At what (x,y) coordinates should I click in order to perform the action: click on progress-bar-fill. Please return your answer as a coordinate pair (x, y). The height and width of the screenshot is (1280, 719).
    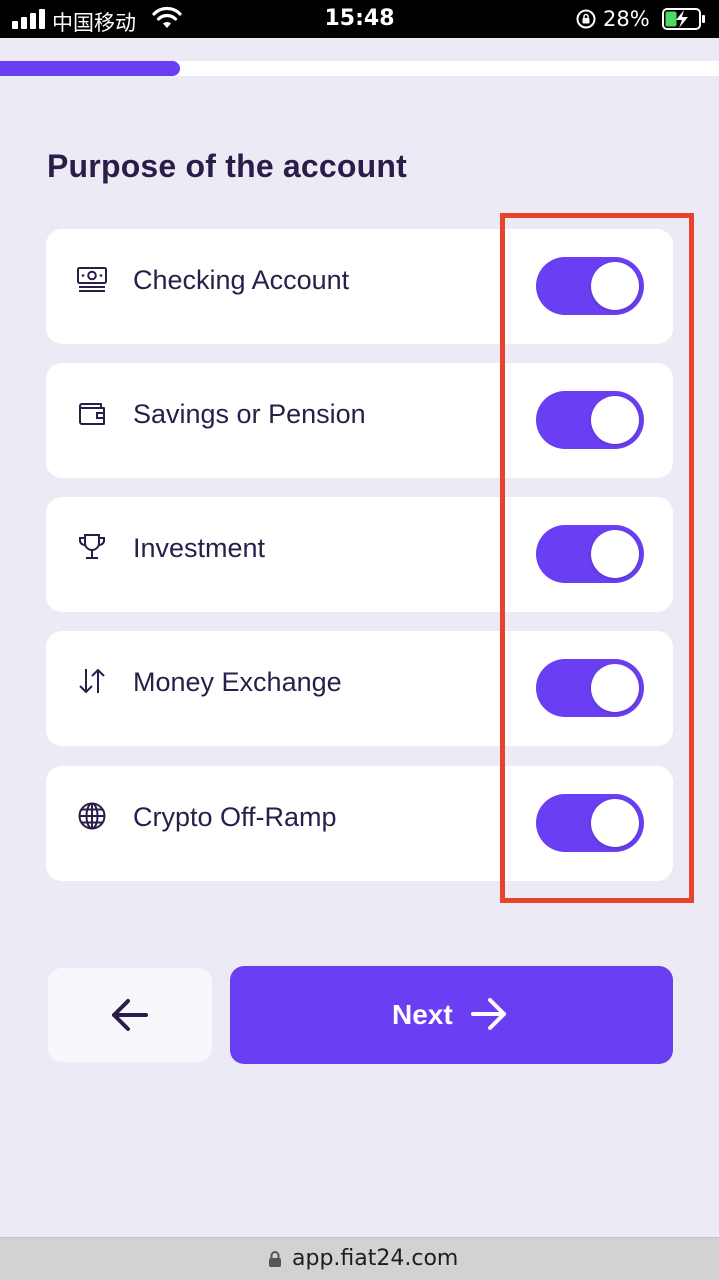
    Looking at the image, I should click on (90, 68).